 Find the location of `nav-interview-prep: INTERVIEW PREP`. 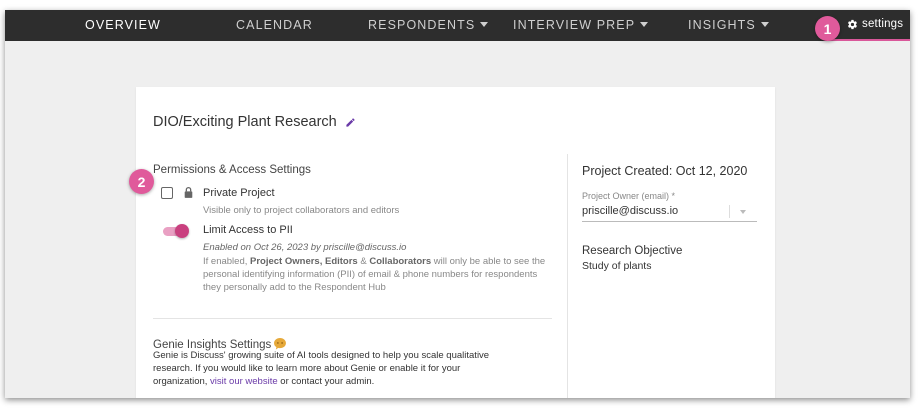

nav-interview-prep: INTERVIEW PREP is located at coordinates (581, 25).